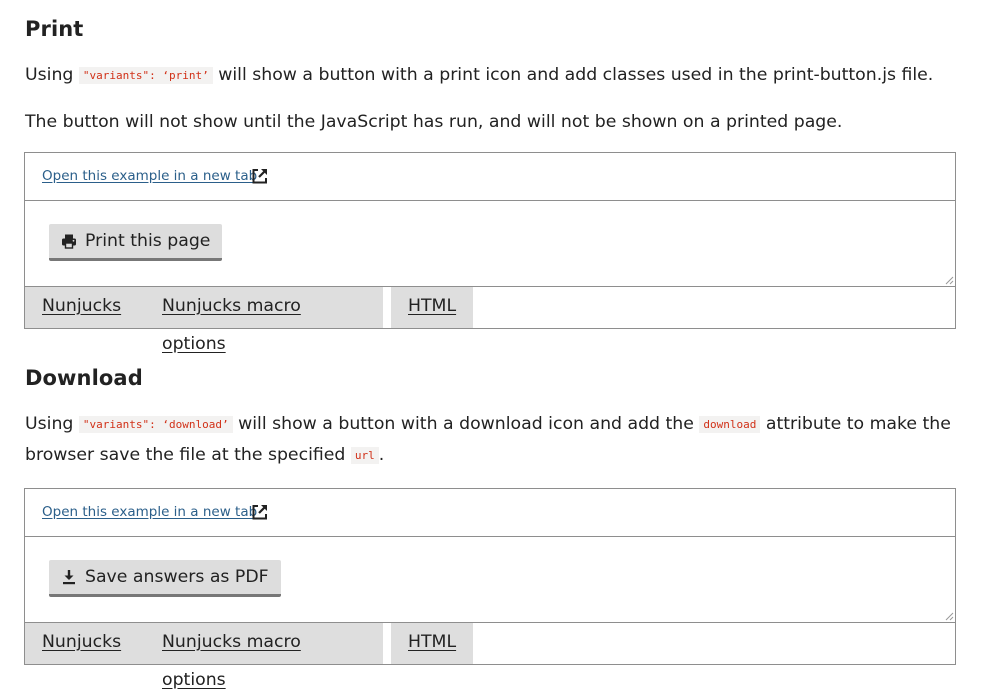 The width and height of the screenshot is (992, 699). What do you see at coordinates (381, 455) in the screenshot?
I see `text-segment: .` at bounding box center [381, 455].